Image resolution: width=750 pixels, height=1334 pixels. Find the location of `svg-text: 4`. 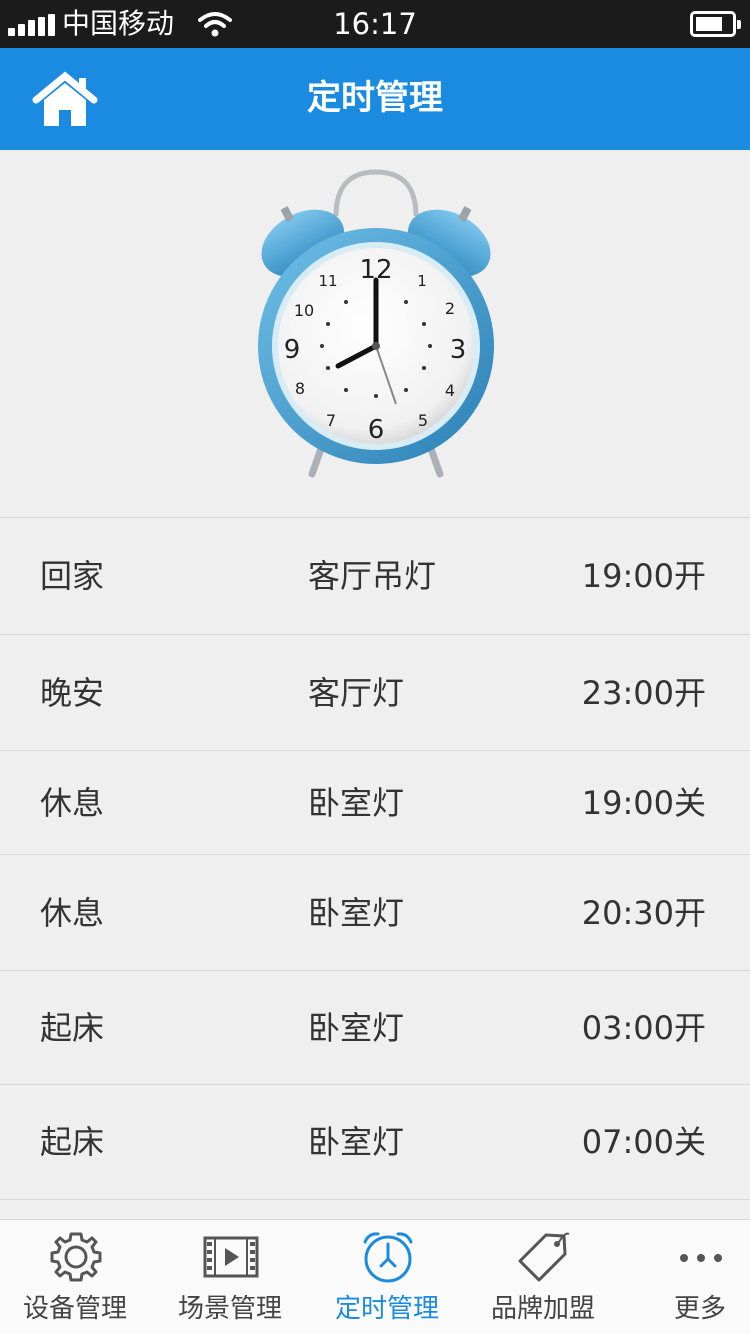

svg-text: 4 is located at coordinates (450, 390).